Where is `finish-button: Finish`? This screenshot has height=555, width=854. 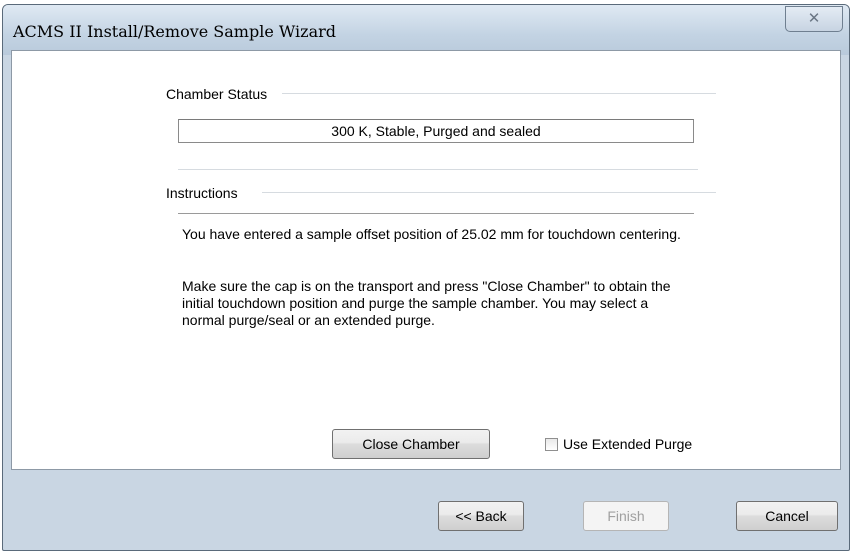 finish-button: Finish is located at coordinates (626, 516).